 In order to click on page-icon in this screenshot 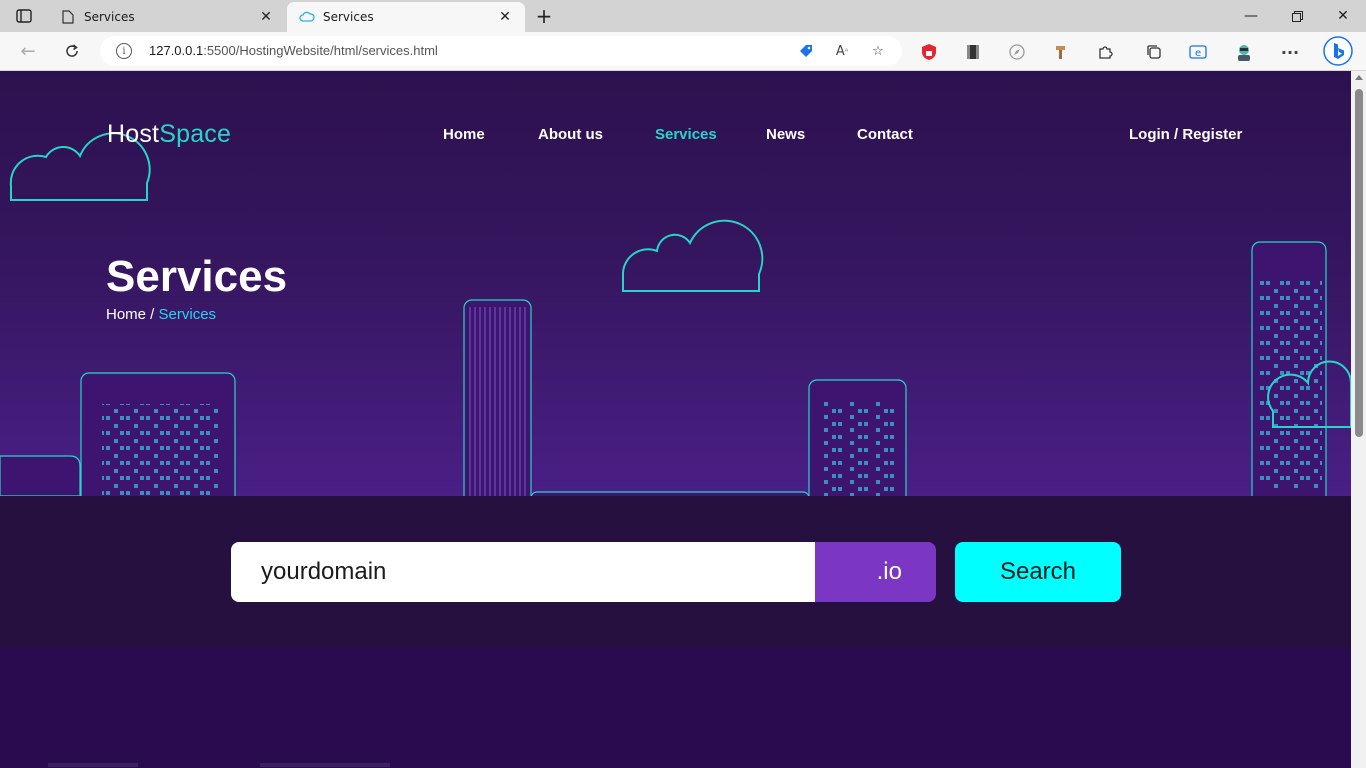, I will do `click(68, 17)`.